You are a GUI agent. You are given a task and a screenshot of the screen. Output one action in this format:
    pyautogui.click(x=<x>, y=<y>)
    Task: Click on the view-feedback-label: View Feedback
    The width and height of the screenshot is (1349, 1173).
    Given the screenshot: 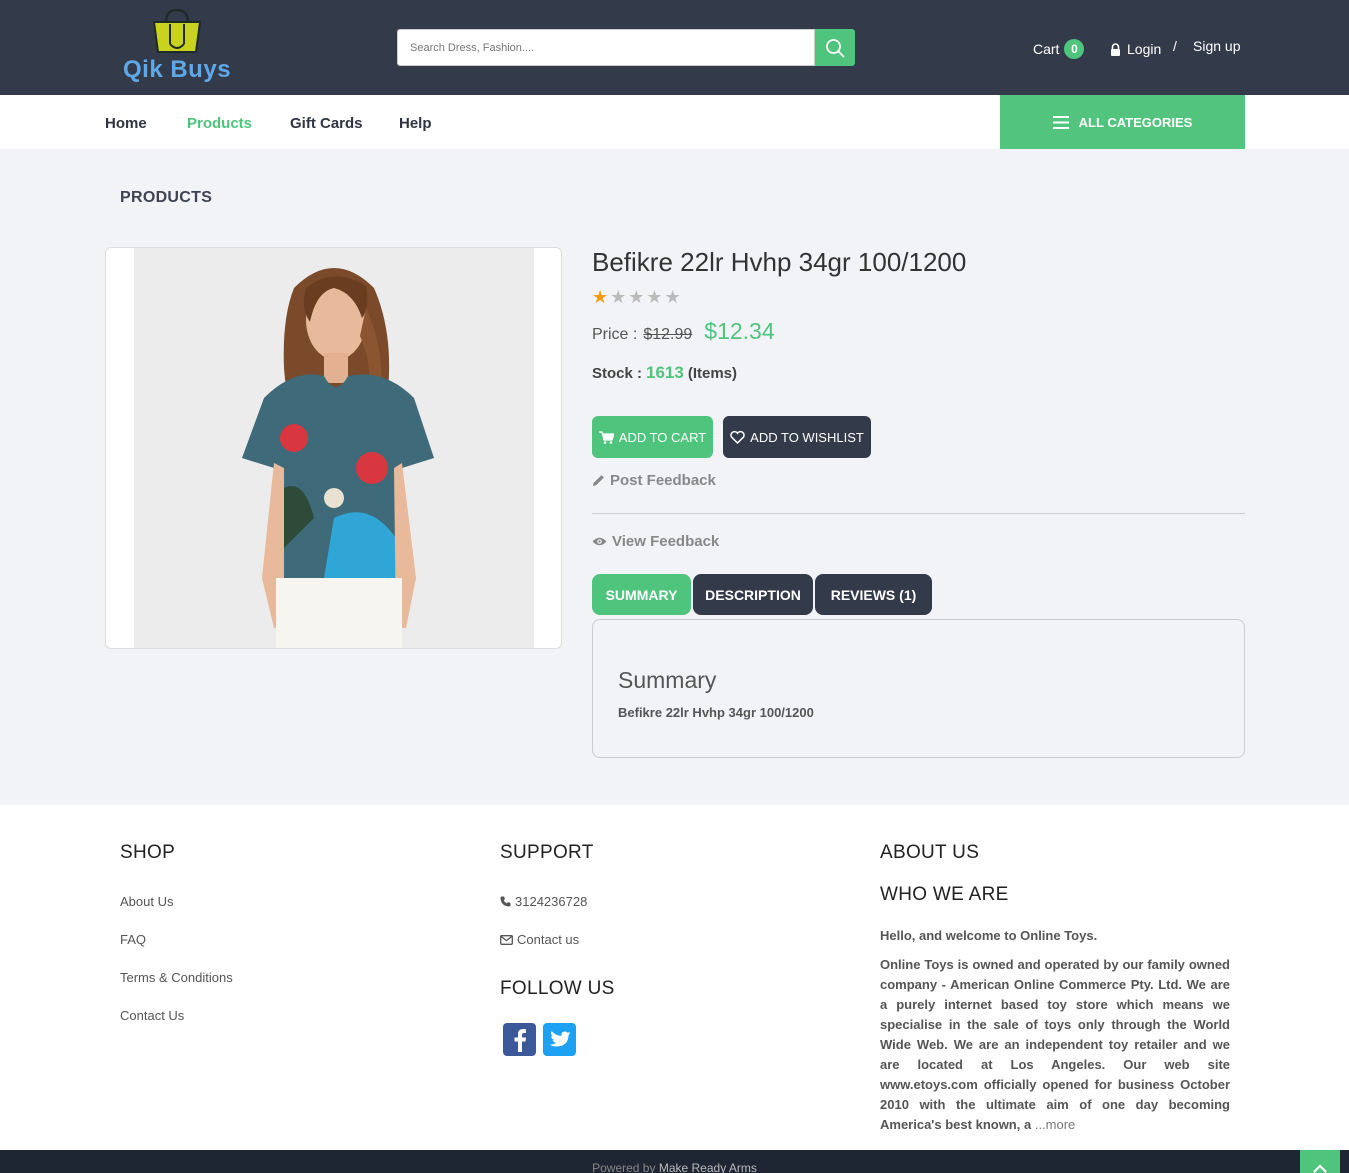 What is the action you would take?
    pyautogui.click(x=666, y=541)
    